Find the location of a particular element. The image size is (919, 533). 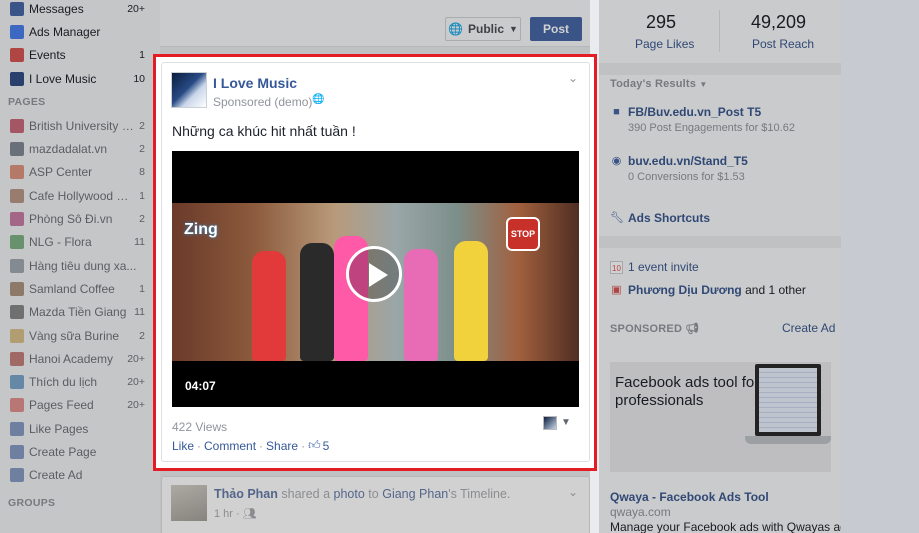

ad-image: Facebook ads tool for professionals is located at coordinates (720, 417).